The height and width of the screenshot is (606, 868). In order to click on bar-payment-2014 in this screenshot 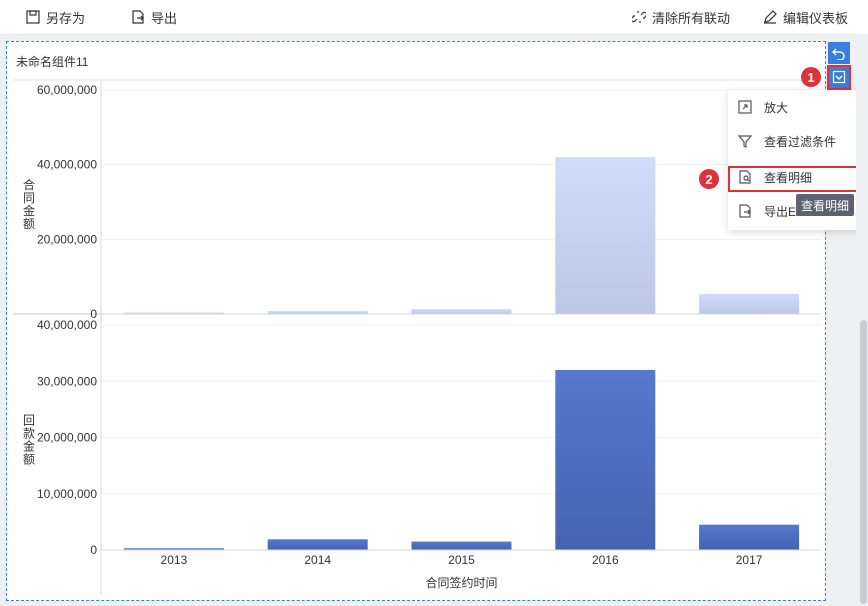, I will do `click(317, 544)`.